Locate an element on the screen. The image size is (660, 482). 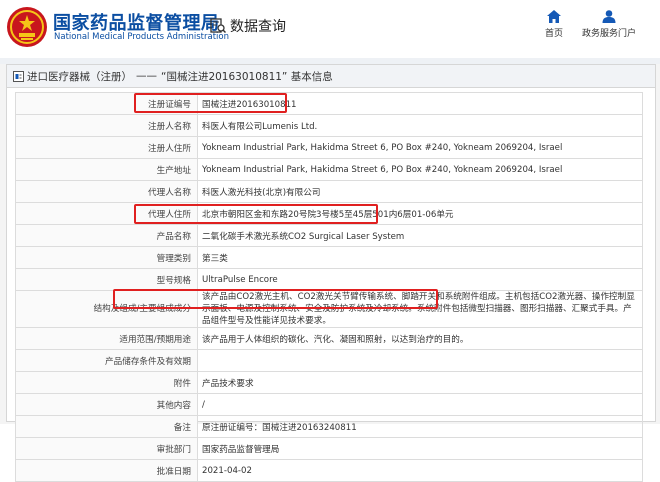
field-label: 附件 is located at coordinates (106, 382).